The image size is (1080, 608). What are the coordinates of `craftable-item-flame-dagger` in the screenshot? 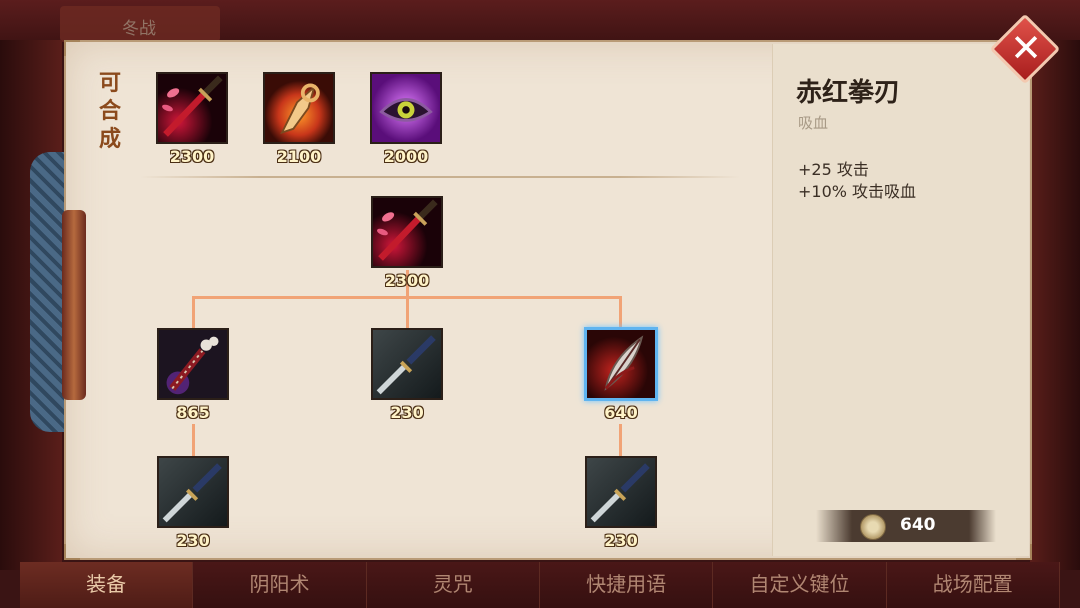 It's located at (299, 108).